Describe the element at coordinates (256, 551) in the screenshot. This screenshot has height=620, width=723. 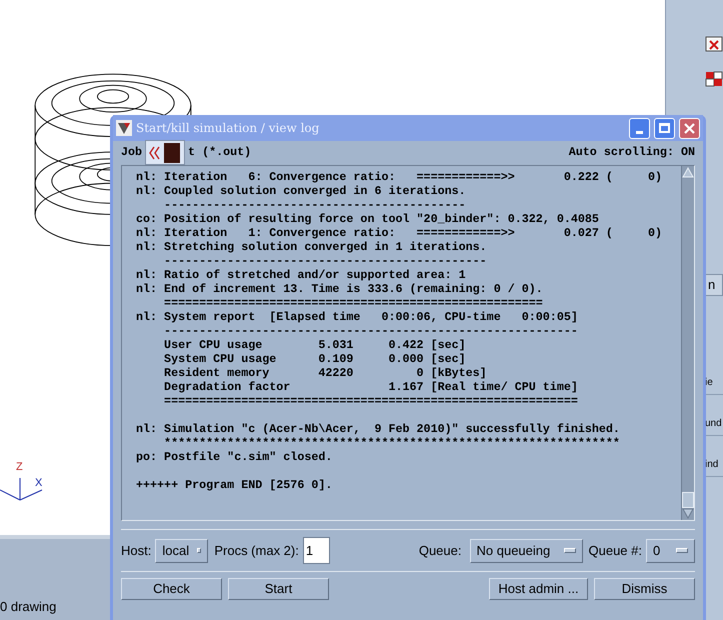
I see `procs-label: Procs (max 2):` at that location.